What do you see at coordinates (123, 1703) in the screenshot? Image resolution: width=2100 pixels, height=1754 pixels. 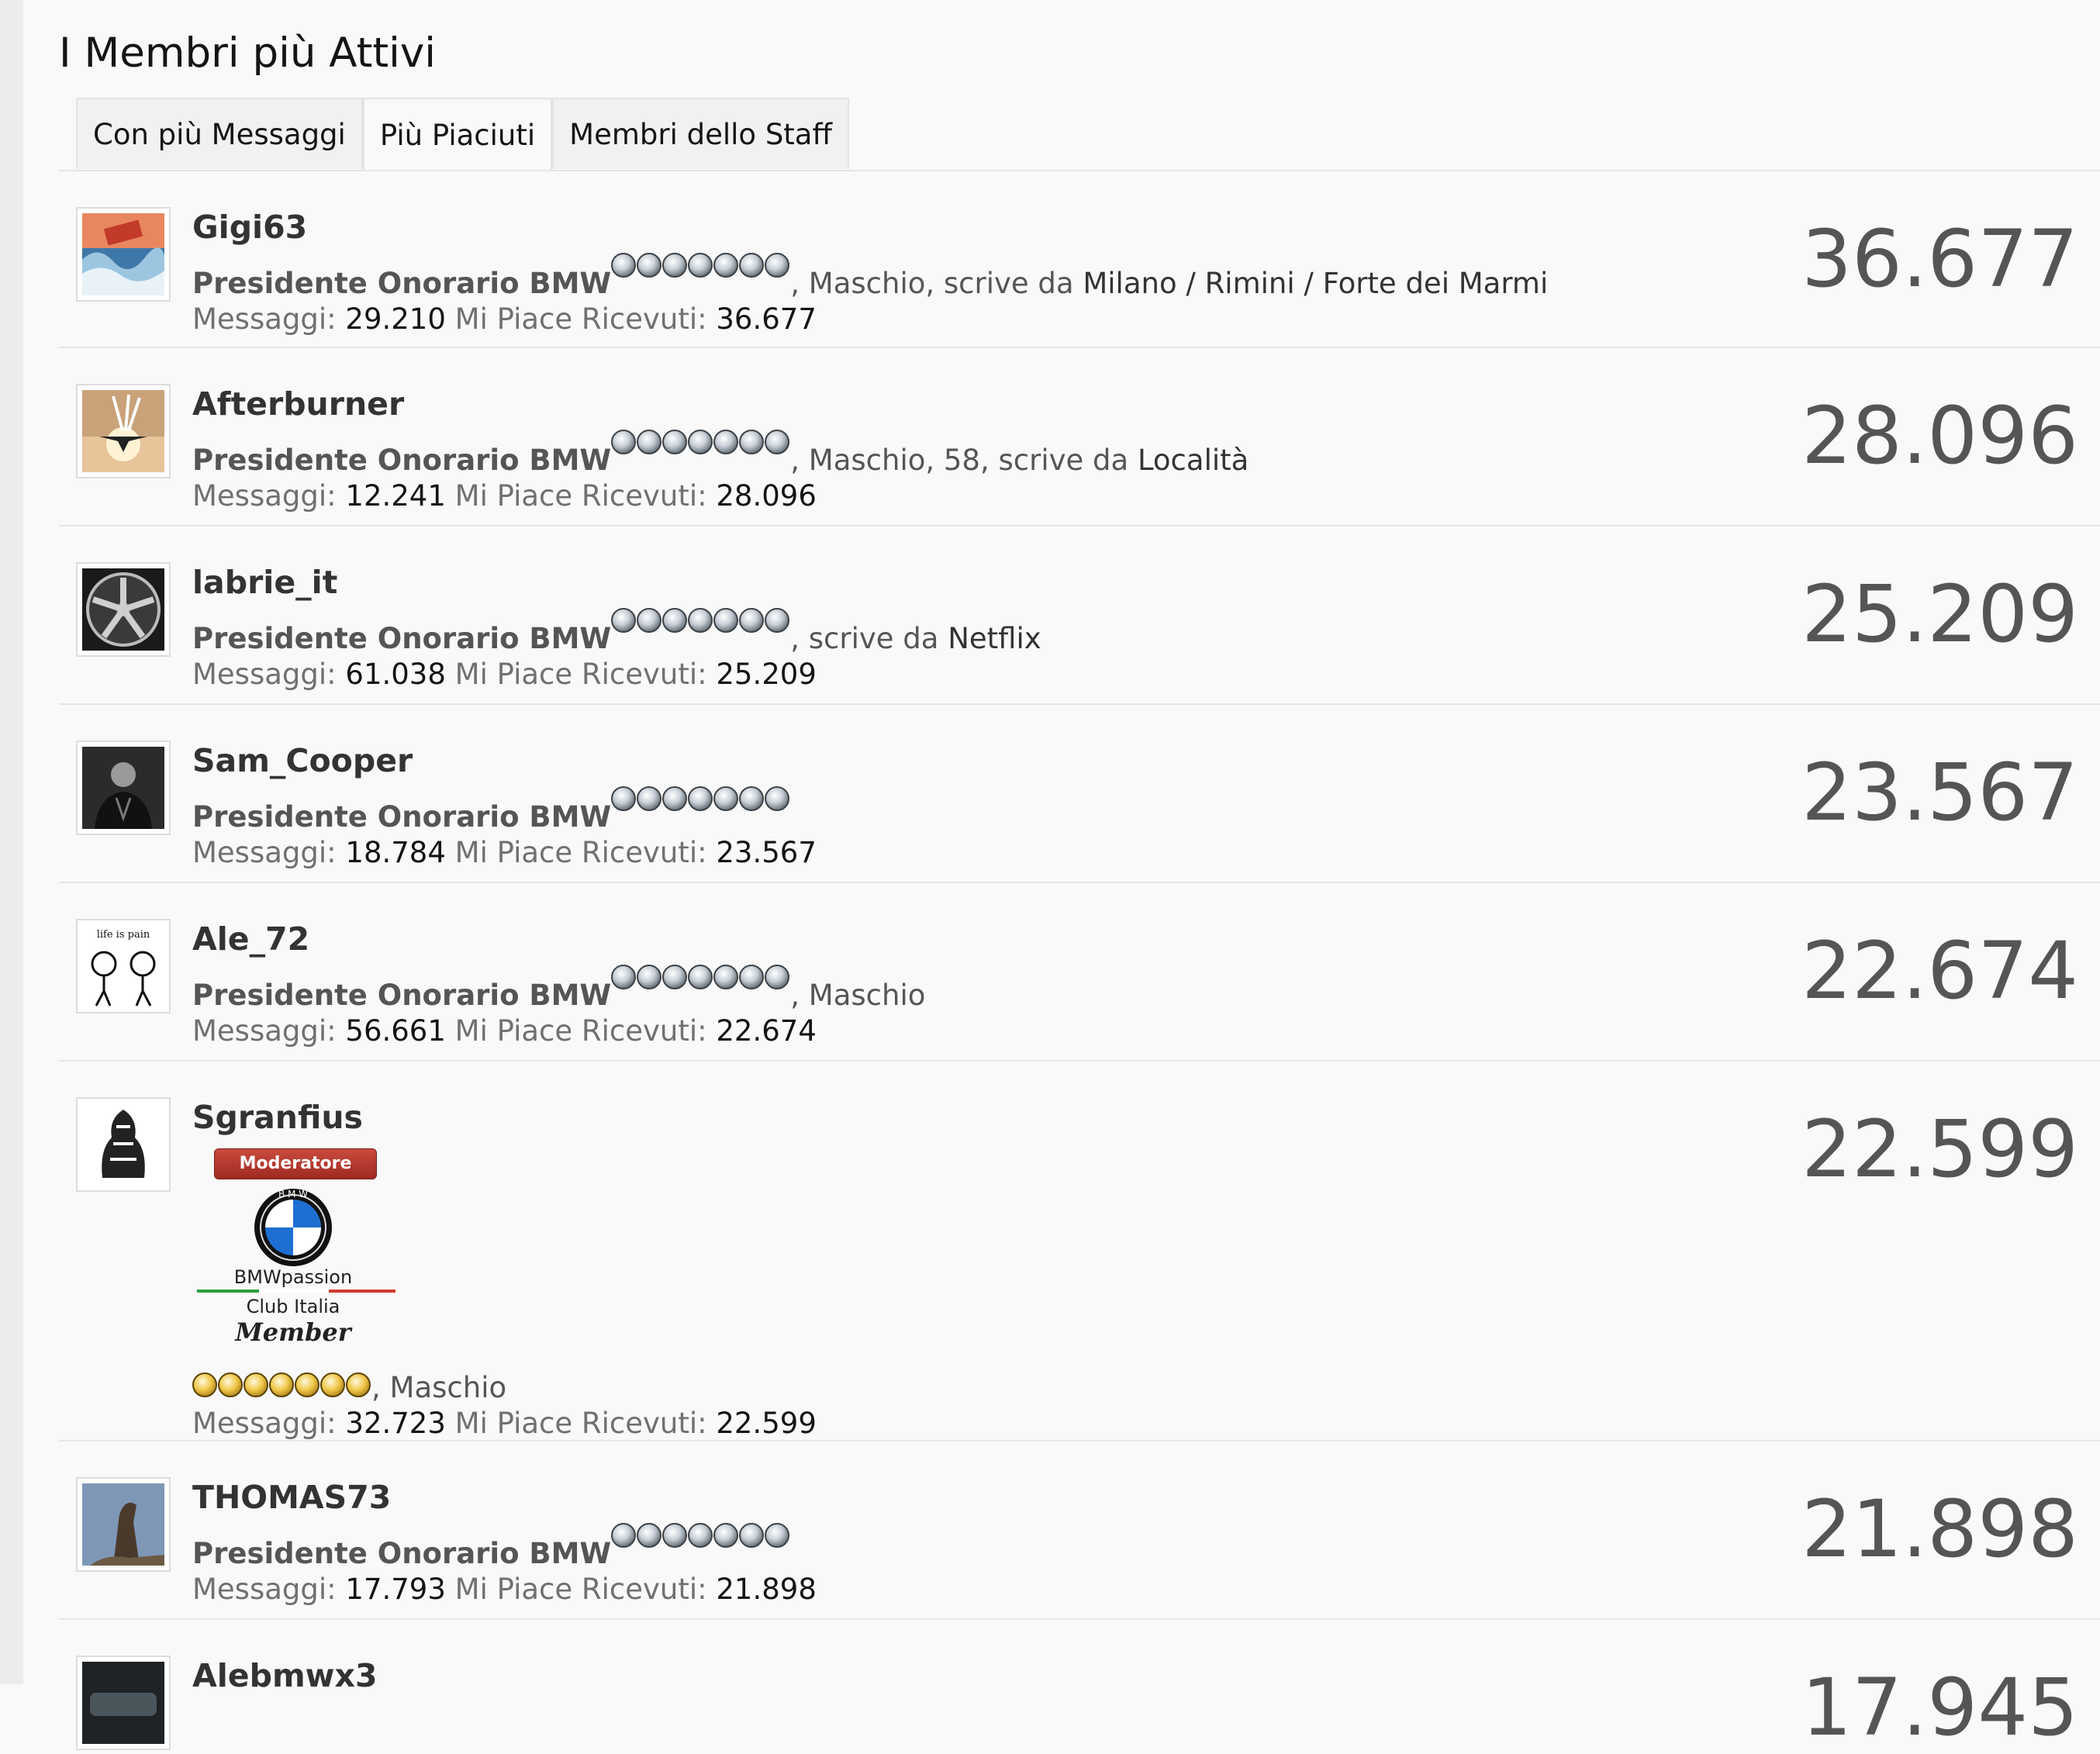 I see `car-avatar-icon` at bounding box center [123, 1703].